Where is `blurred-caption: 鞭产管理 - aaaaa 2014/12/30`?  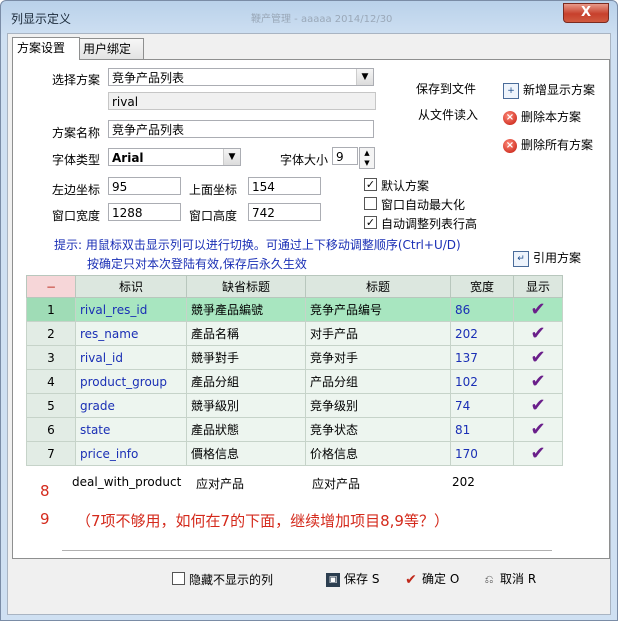 blurred-caption: 鞭产管理 - aaaaa 2014/12/30 is located at coordinates (322, 19).